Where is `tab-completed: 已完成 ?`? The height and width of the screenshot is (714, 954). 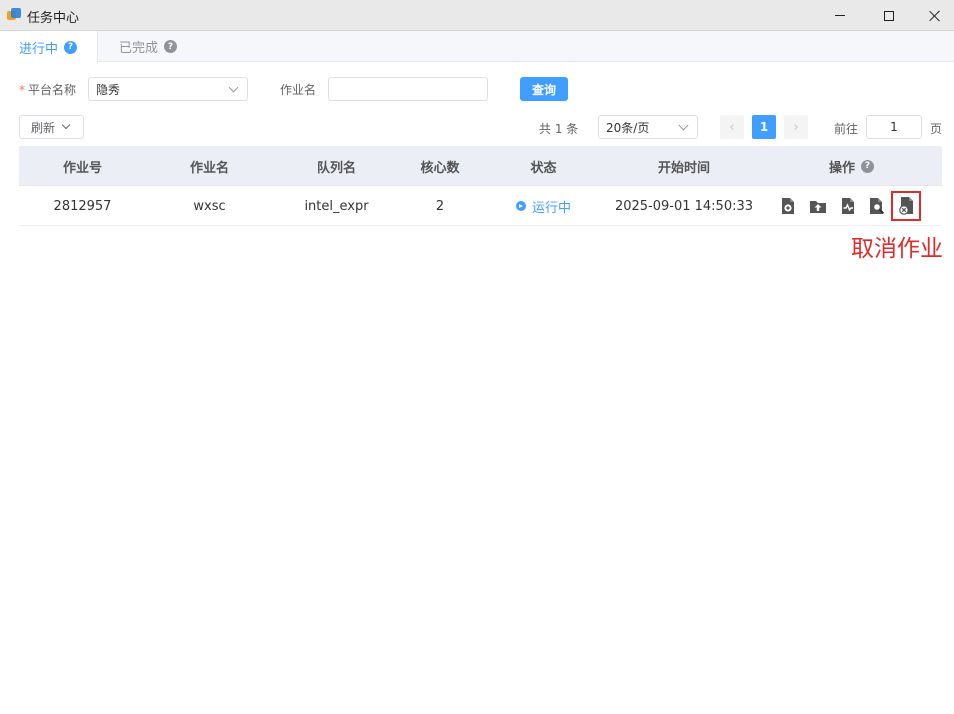
tab-completed: 已完成 ? is located at coordinates (148, 46).